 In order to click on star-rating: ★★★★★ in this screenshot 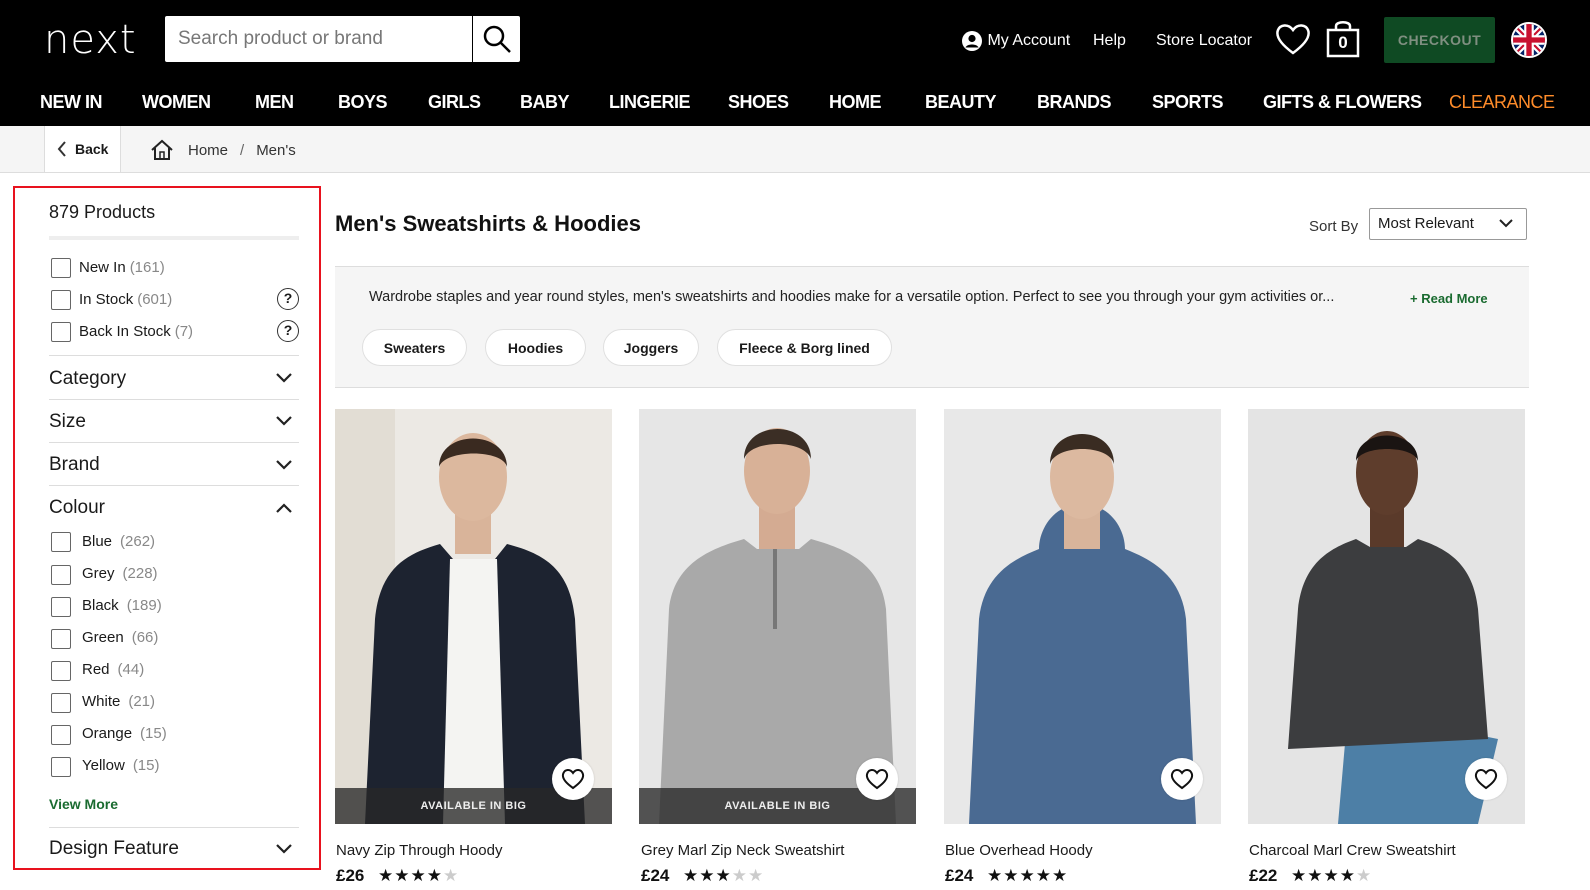, I will do `click(418, 876)`.